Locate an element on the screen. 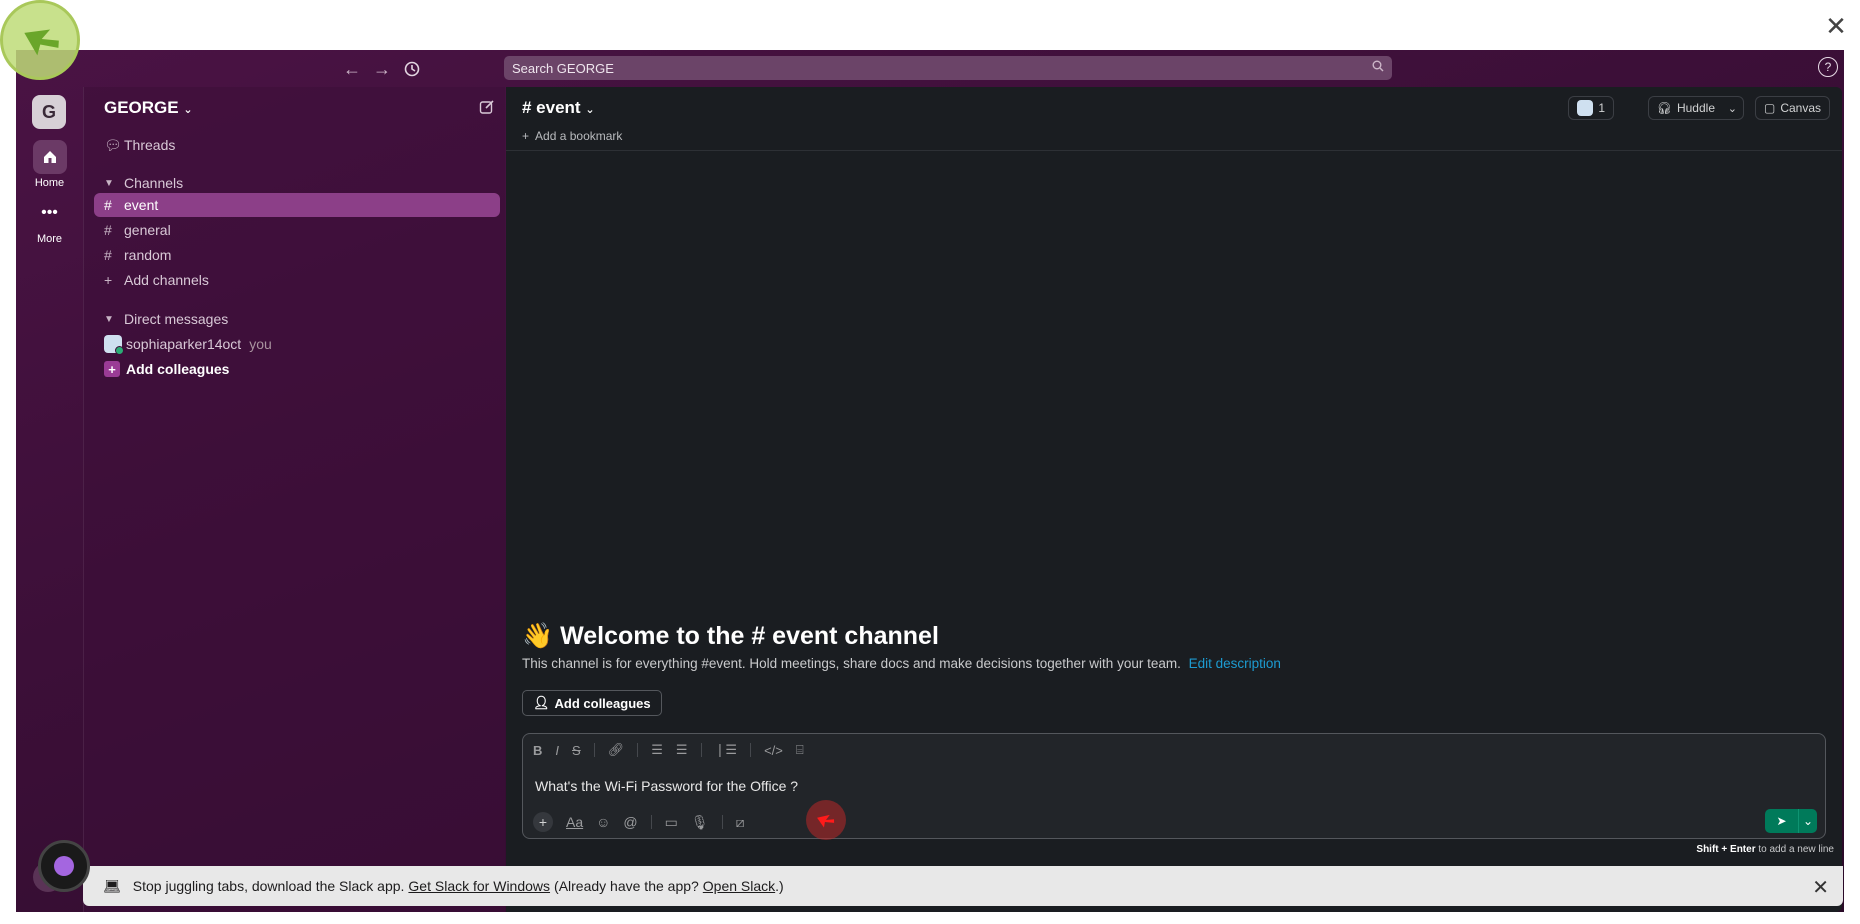 This screenshot has height=924, width=1860. rail-more: ••• More is located at coordinates (49, 220).